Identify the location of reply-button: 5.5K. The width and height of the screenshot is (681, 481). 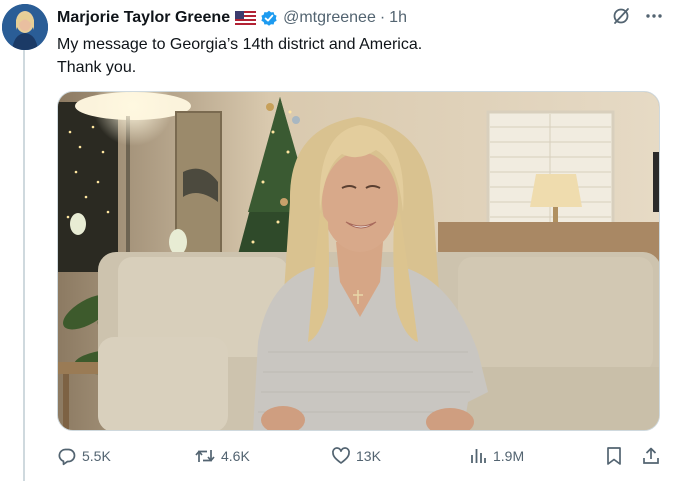
(84, 456).